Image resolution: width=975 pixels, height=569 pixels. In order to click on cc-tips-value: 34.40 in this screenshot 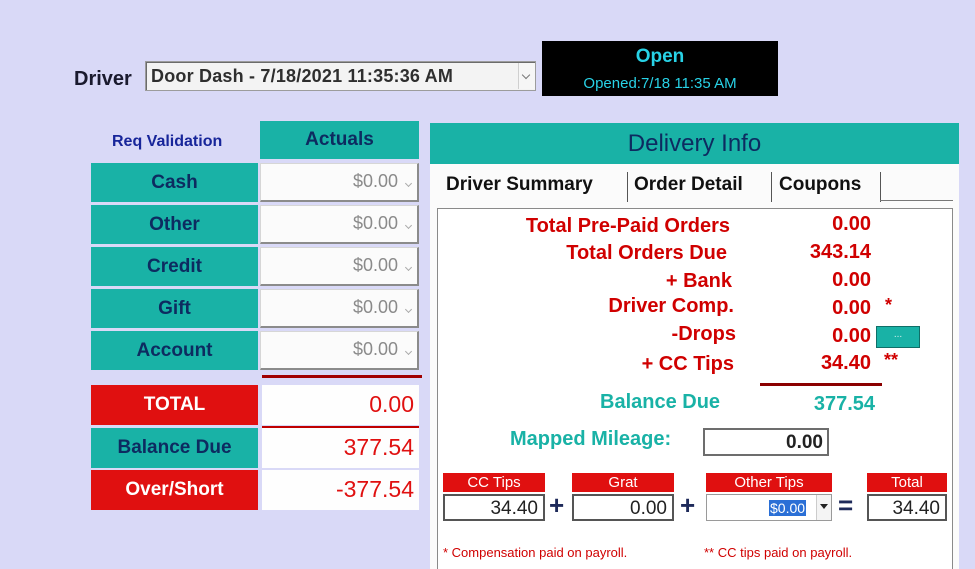, I will do `click(845, 363)`.